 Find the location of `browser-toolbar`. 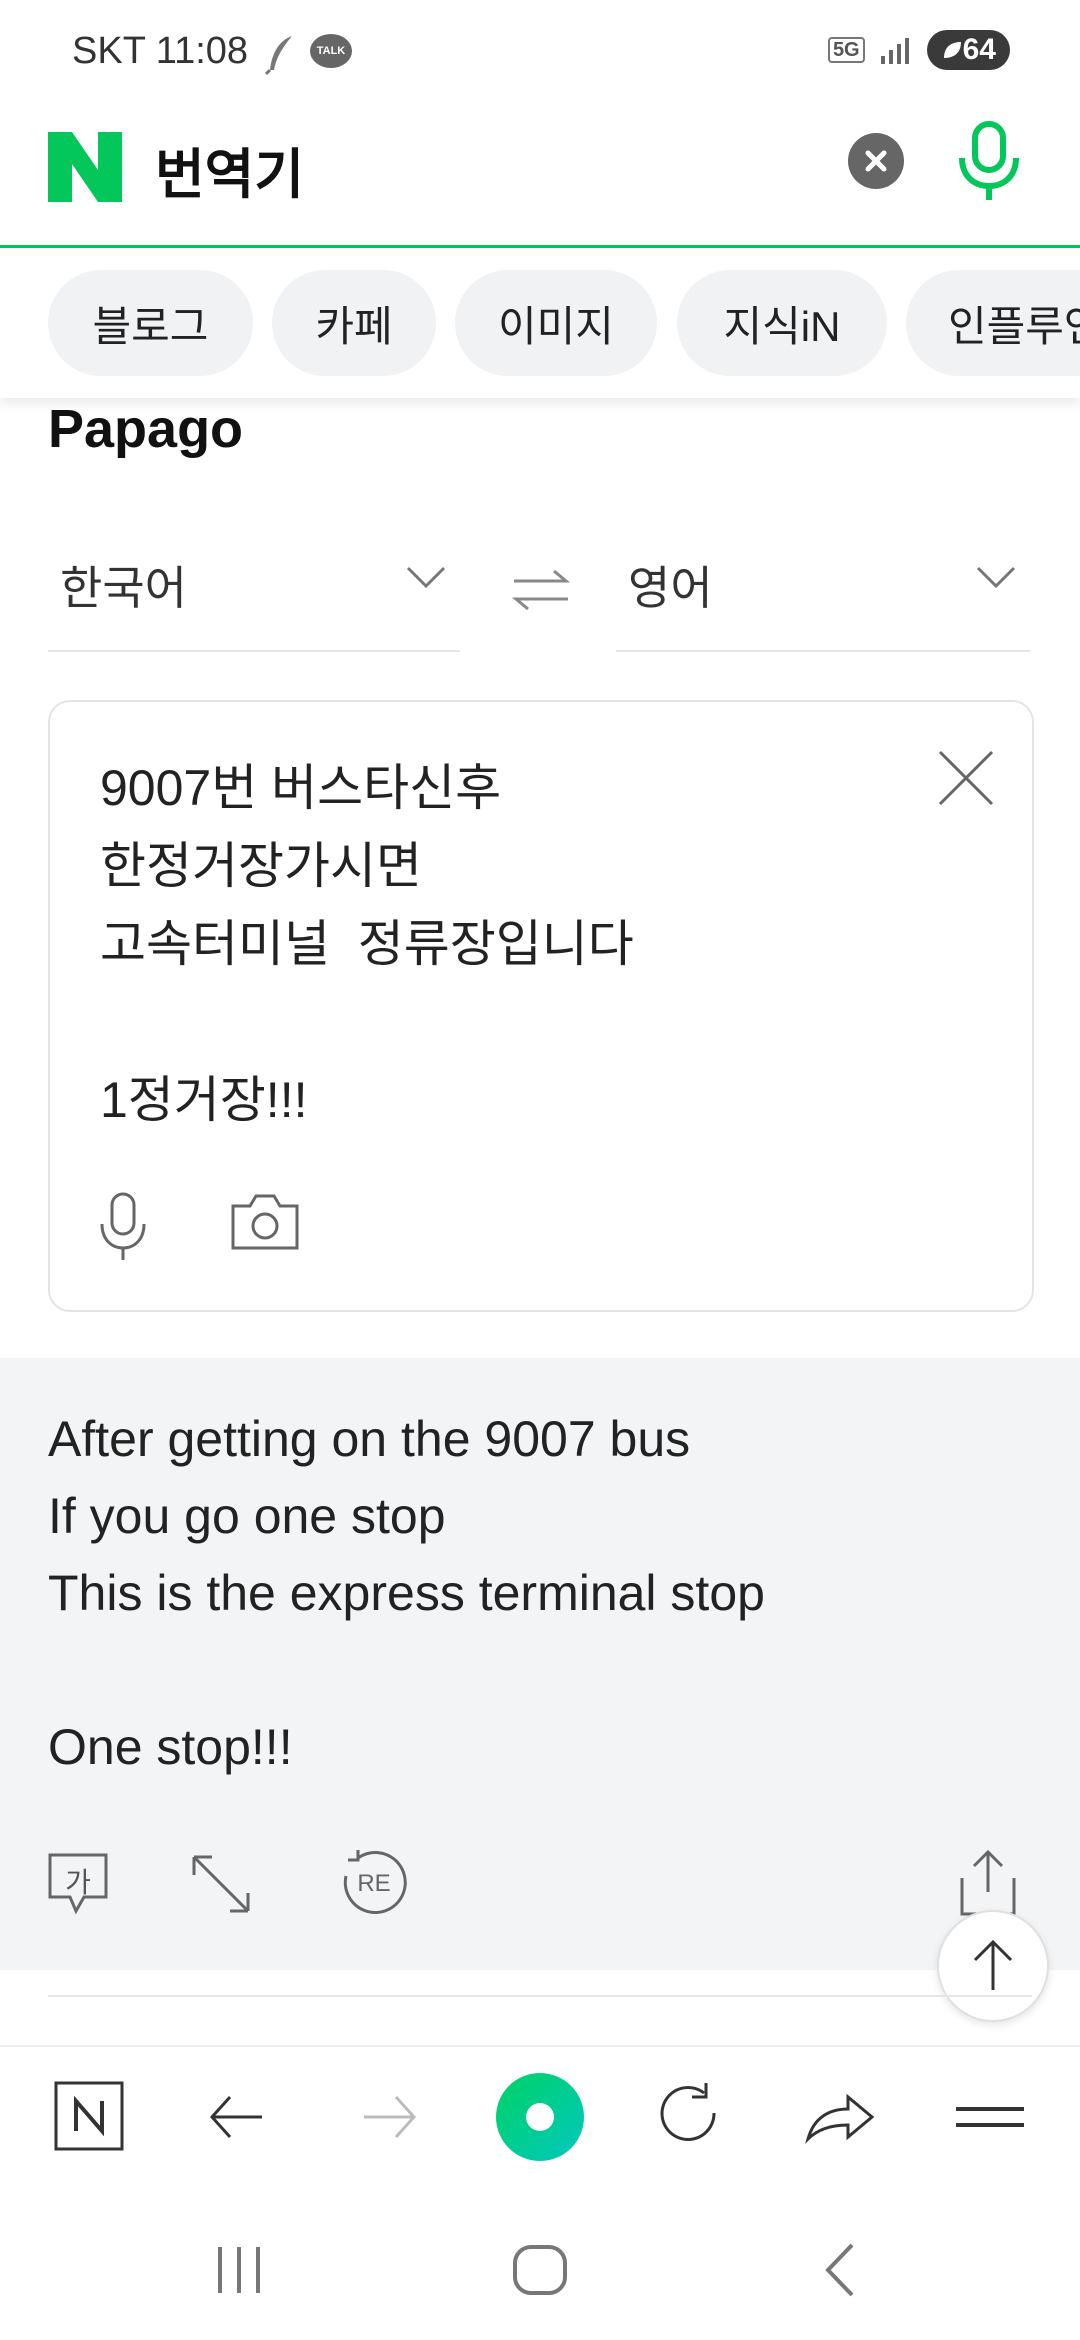

browser-toolbar is located at coordinates (540, 2121).